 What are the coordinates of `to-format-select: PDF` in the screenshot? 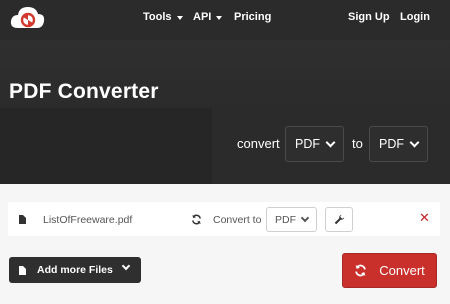 It's located at (398, 144).